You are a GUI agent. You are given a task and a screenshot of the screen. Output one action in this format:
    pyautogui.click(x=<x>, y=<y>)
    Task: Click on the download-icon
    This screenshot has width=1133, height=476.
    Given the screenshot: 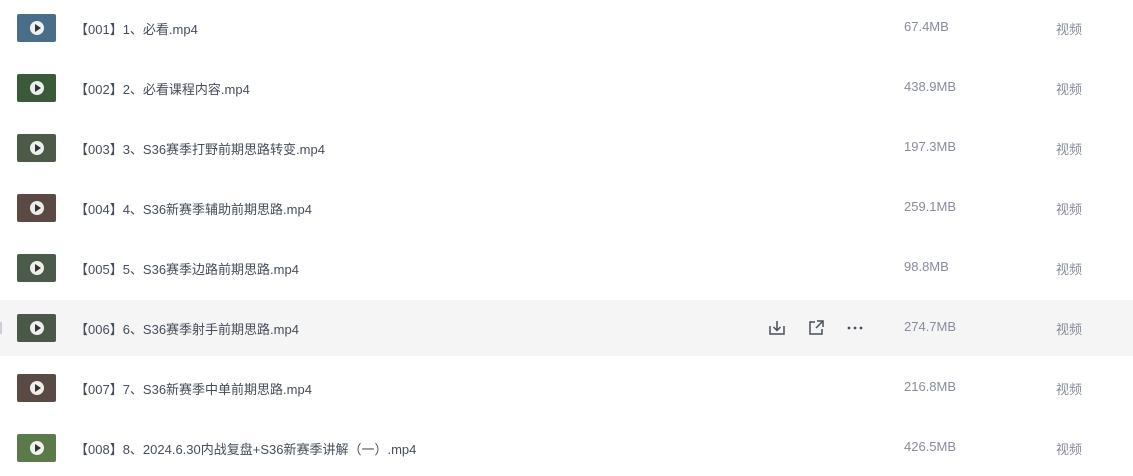 What is the action you would take?
    pyautogui.click(x=777, y=328)
    